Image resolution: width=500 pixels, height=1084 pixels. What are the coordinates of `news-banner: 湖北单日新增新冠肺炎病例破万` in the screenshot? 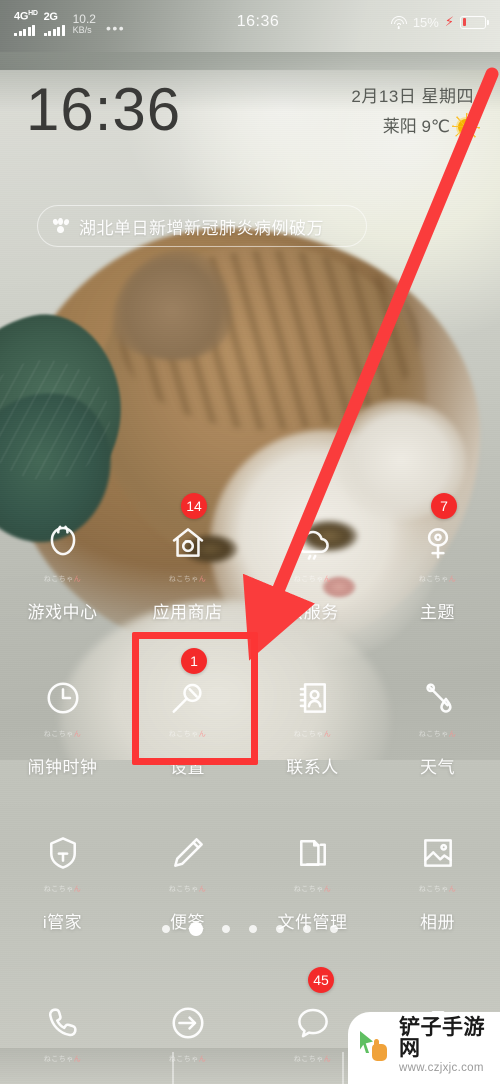 It's located at (202, 226).